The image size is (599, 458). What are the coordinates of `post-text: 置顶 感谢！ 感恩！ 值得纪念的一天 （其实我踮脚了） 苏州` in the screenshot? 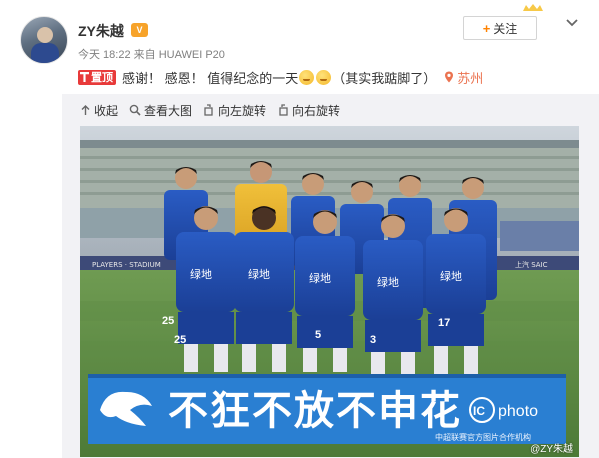 It's located at (280, 77).